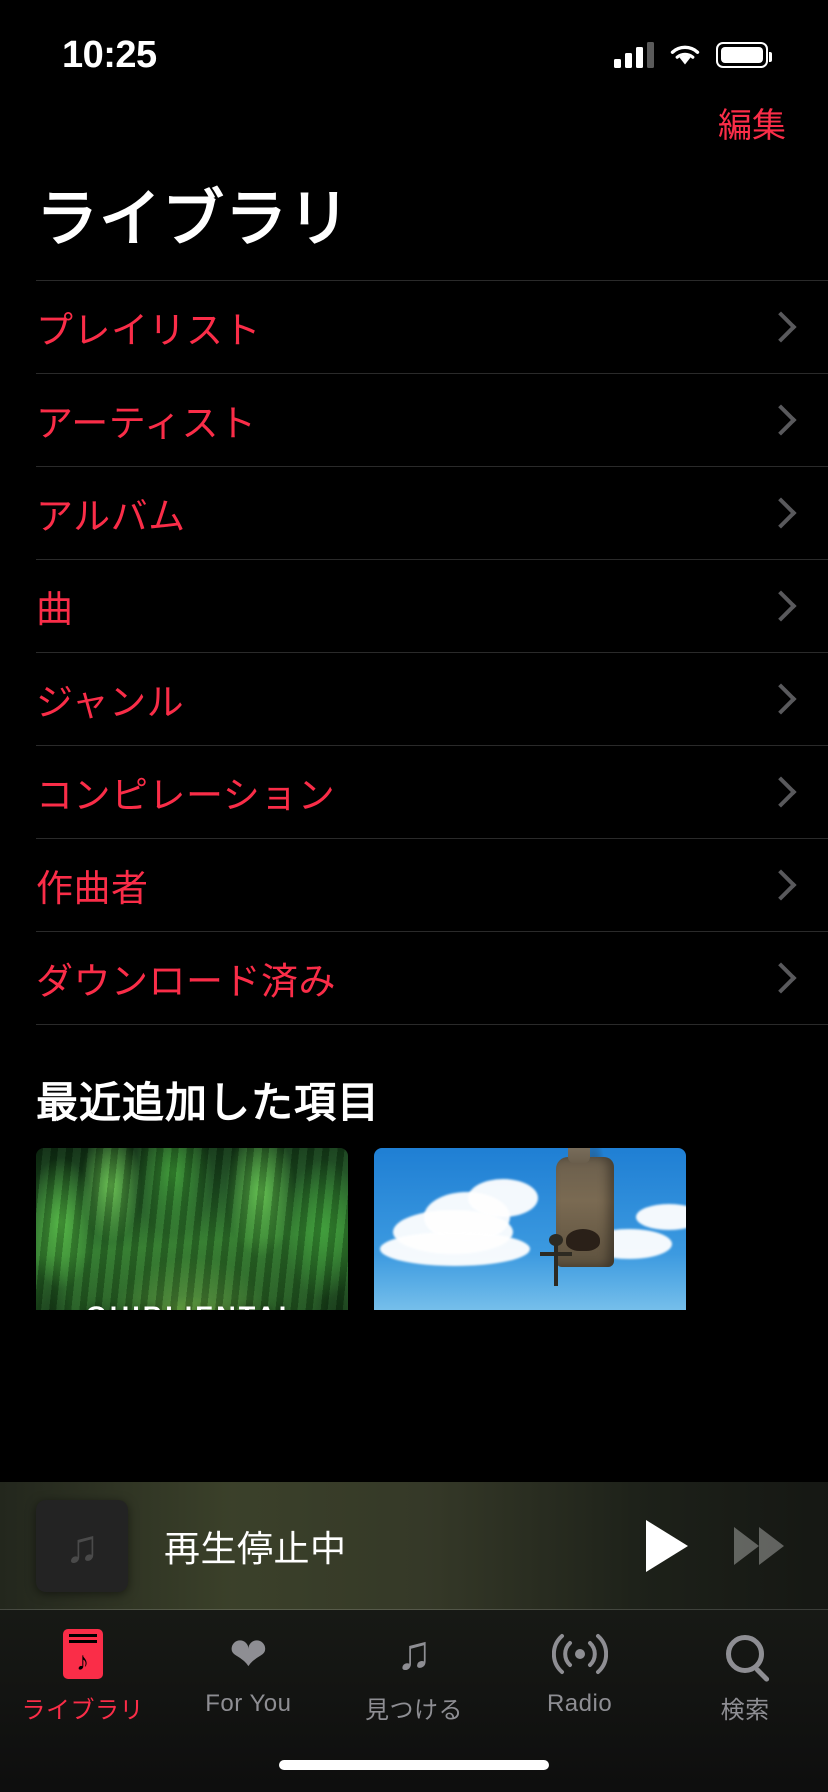  I want to click on mini-player-title: 再生停止中, so click(255, 1548).